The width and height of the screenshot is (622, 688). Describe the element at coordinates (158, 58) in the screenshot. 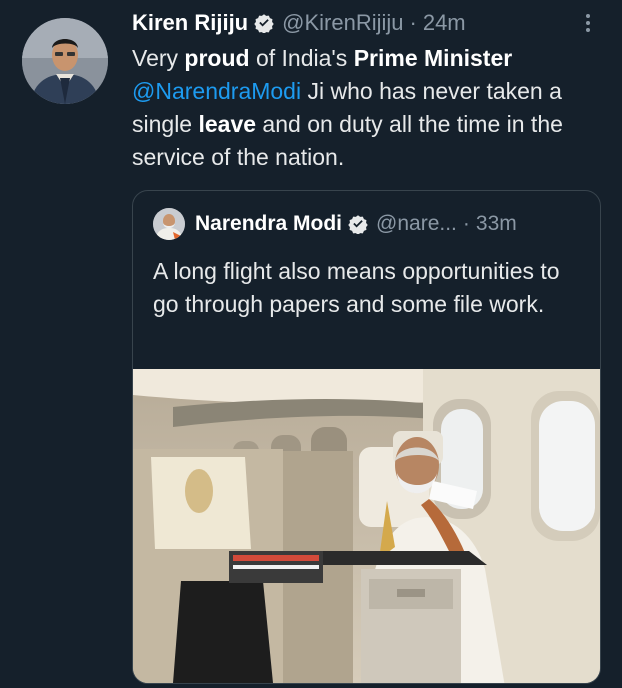

I see `tweet-text-part: Very` at that location.